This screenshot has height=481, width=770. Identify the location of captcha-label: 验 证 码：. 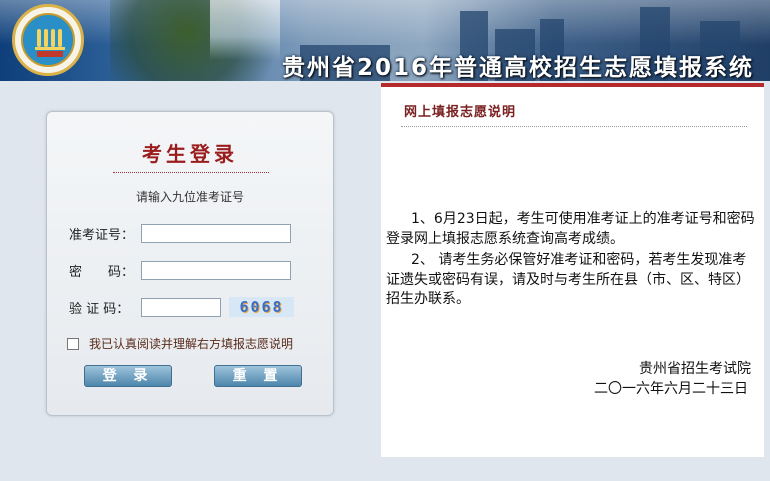
(99, 309).